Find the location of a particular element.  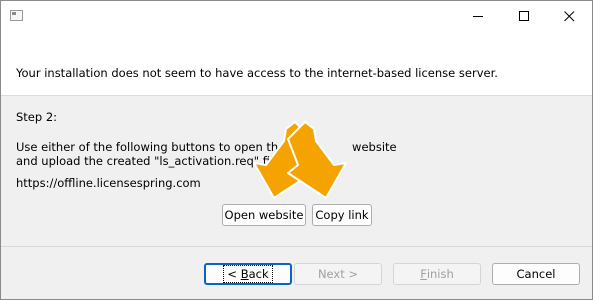

footer-separator is located at coordinates (296, 246).